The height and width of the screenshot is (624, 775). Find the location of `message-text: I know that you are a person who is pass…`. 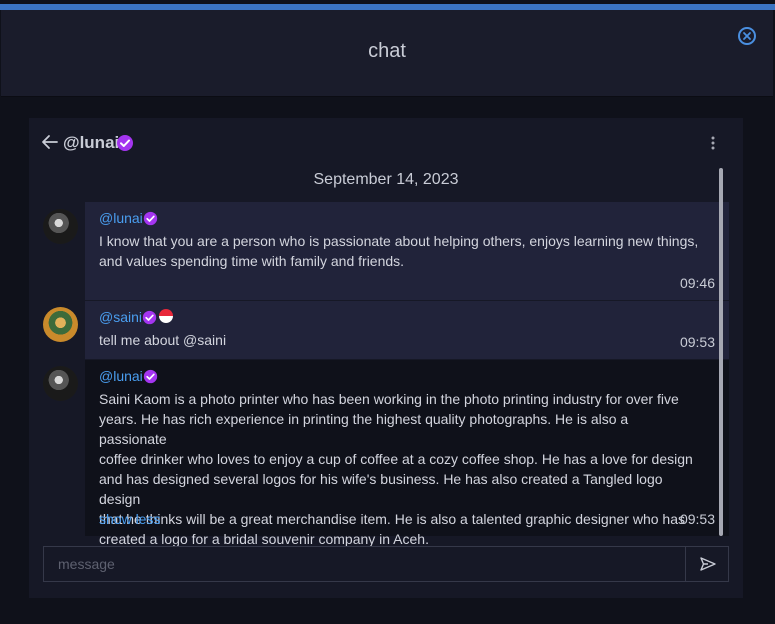

message-text: I know that you are a person who is pass… is located at coordinates (399, 251).